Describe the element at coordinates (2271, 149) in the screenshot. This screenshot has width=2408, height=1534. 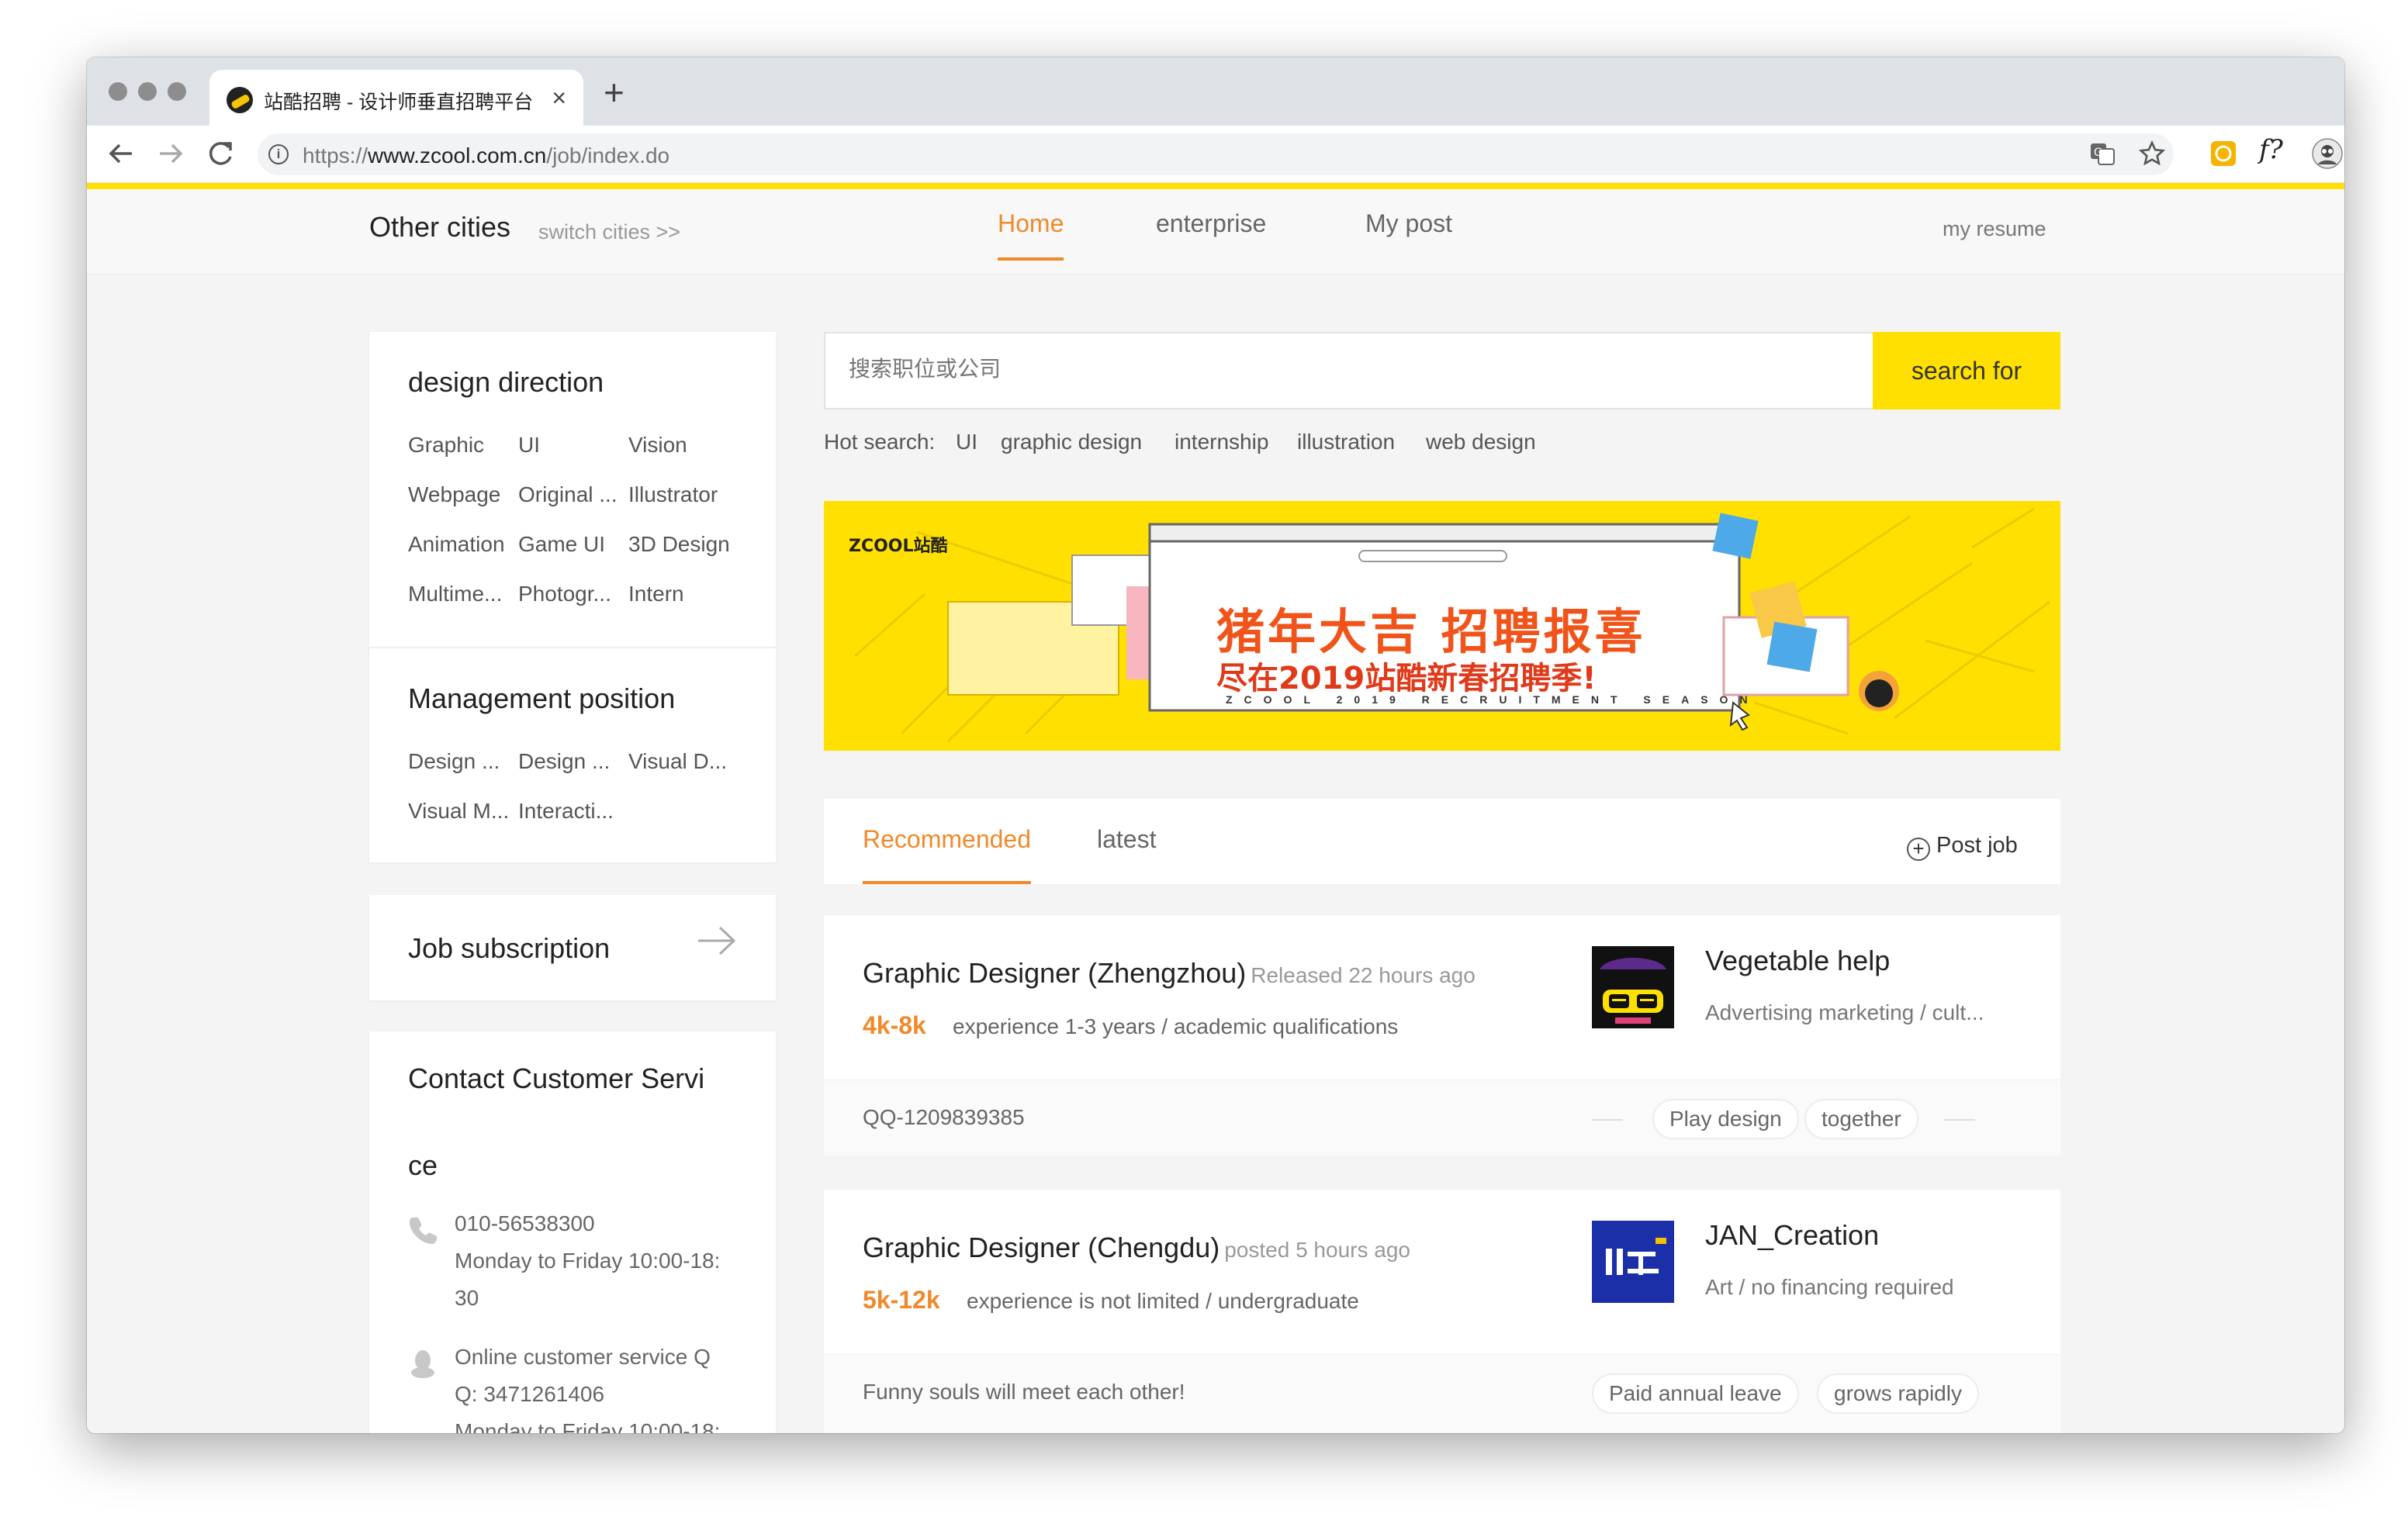
I see `function-icon: f?` at that location.